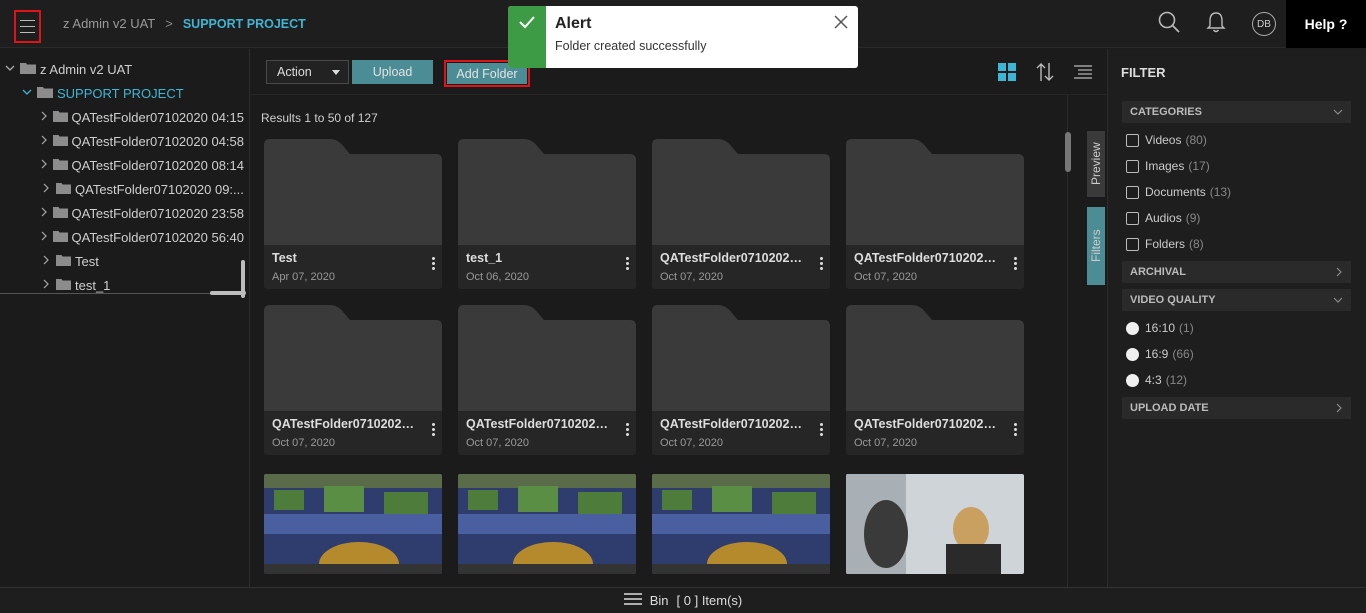  I want to click on option-label: Folders, so click(1165, 244).